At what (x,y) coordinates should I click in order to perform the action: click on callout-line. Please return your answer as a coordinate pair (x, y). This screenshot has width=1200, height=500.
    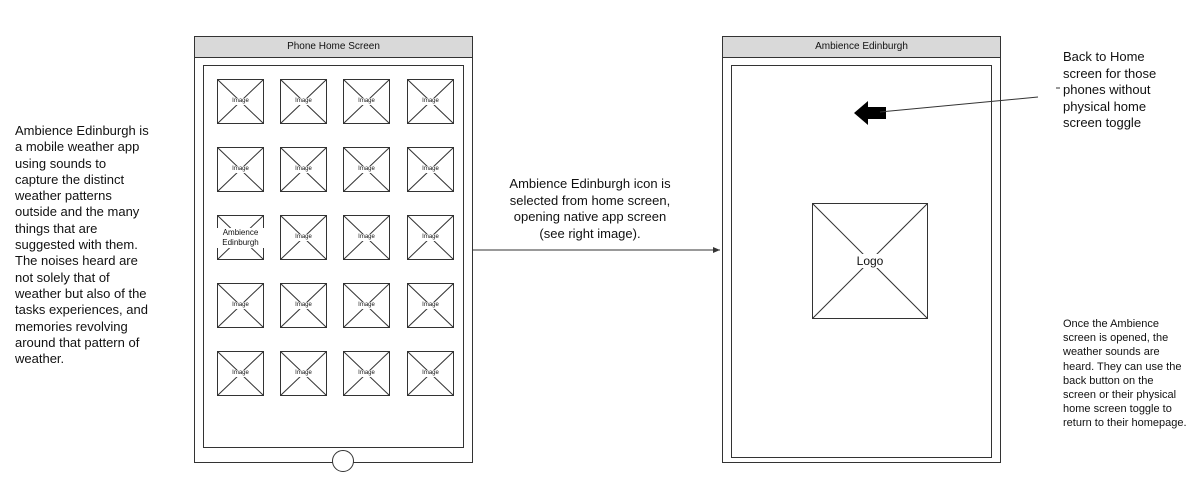
    Looking at the image, I should click on (959, 104).